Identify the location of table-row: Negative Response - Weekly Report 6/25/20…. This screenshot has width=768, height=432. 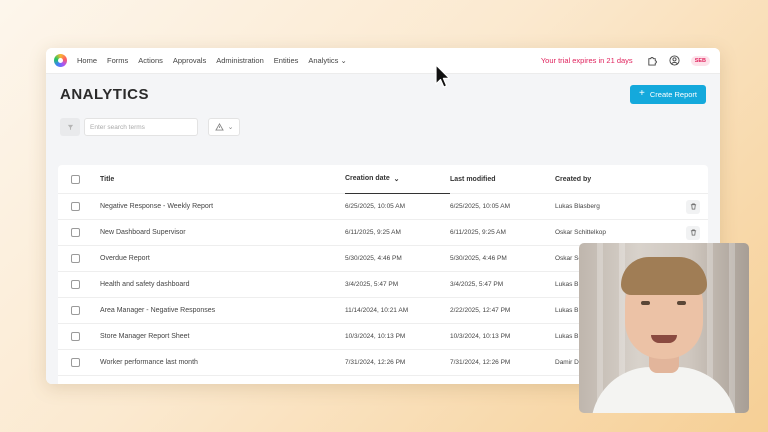
(383, 207).